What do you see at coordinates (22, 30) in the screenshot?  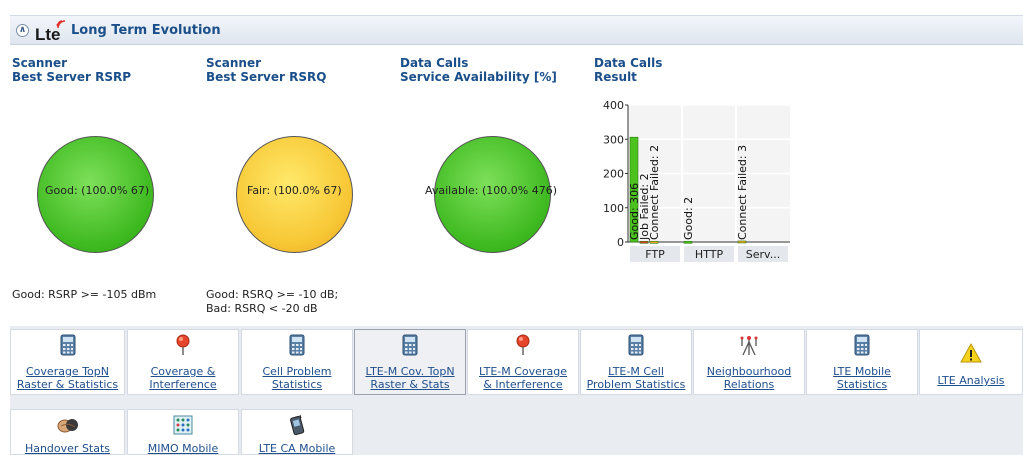 I see `collapse-icon: ∧` at bounding box center [22, 30].